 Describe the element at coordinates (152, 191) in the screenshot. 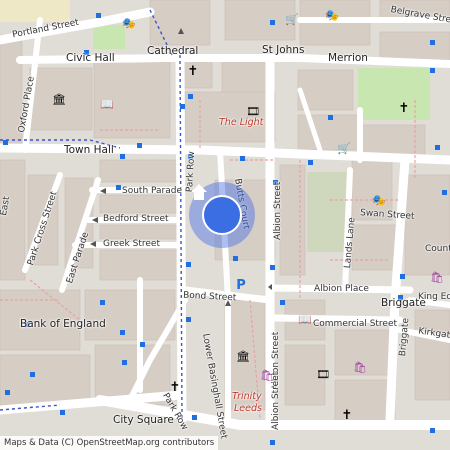

I see `street-label-south-parade: South Parade` at that location.